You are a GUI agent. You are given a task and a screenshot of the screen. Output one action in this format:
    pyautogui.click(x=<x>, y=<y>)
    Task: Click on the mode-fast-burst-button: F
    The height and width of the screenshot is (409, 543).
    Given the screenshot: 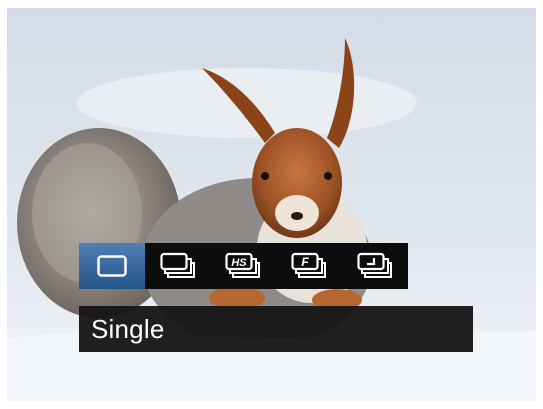 What is the action you would take?
    pyautogui.click(x=309, y=266)
    